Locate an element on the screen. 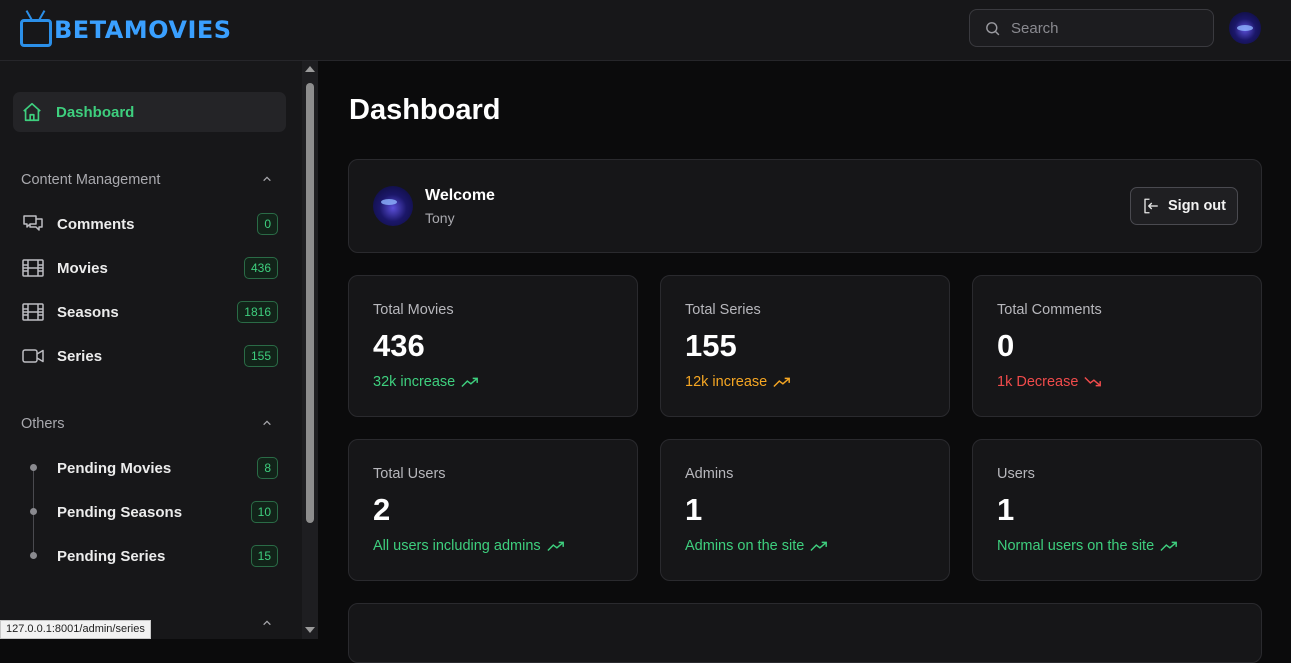  stat-note: 32k increase is located at coordinates (426, 382).